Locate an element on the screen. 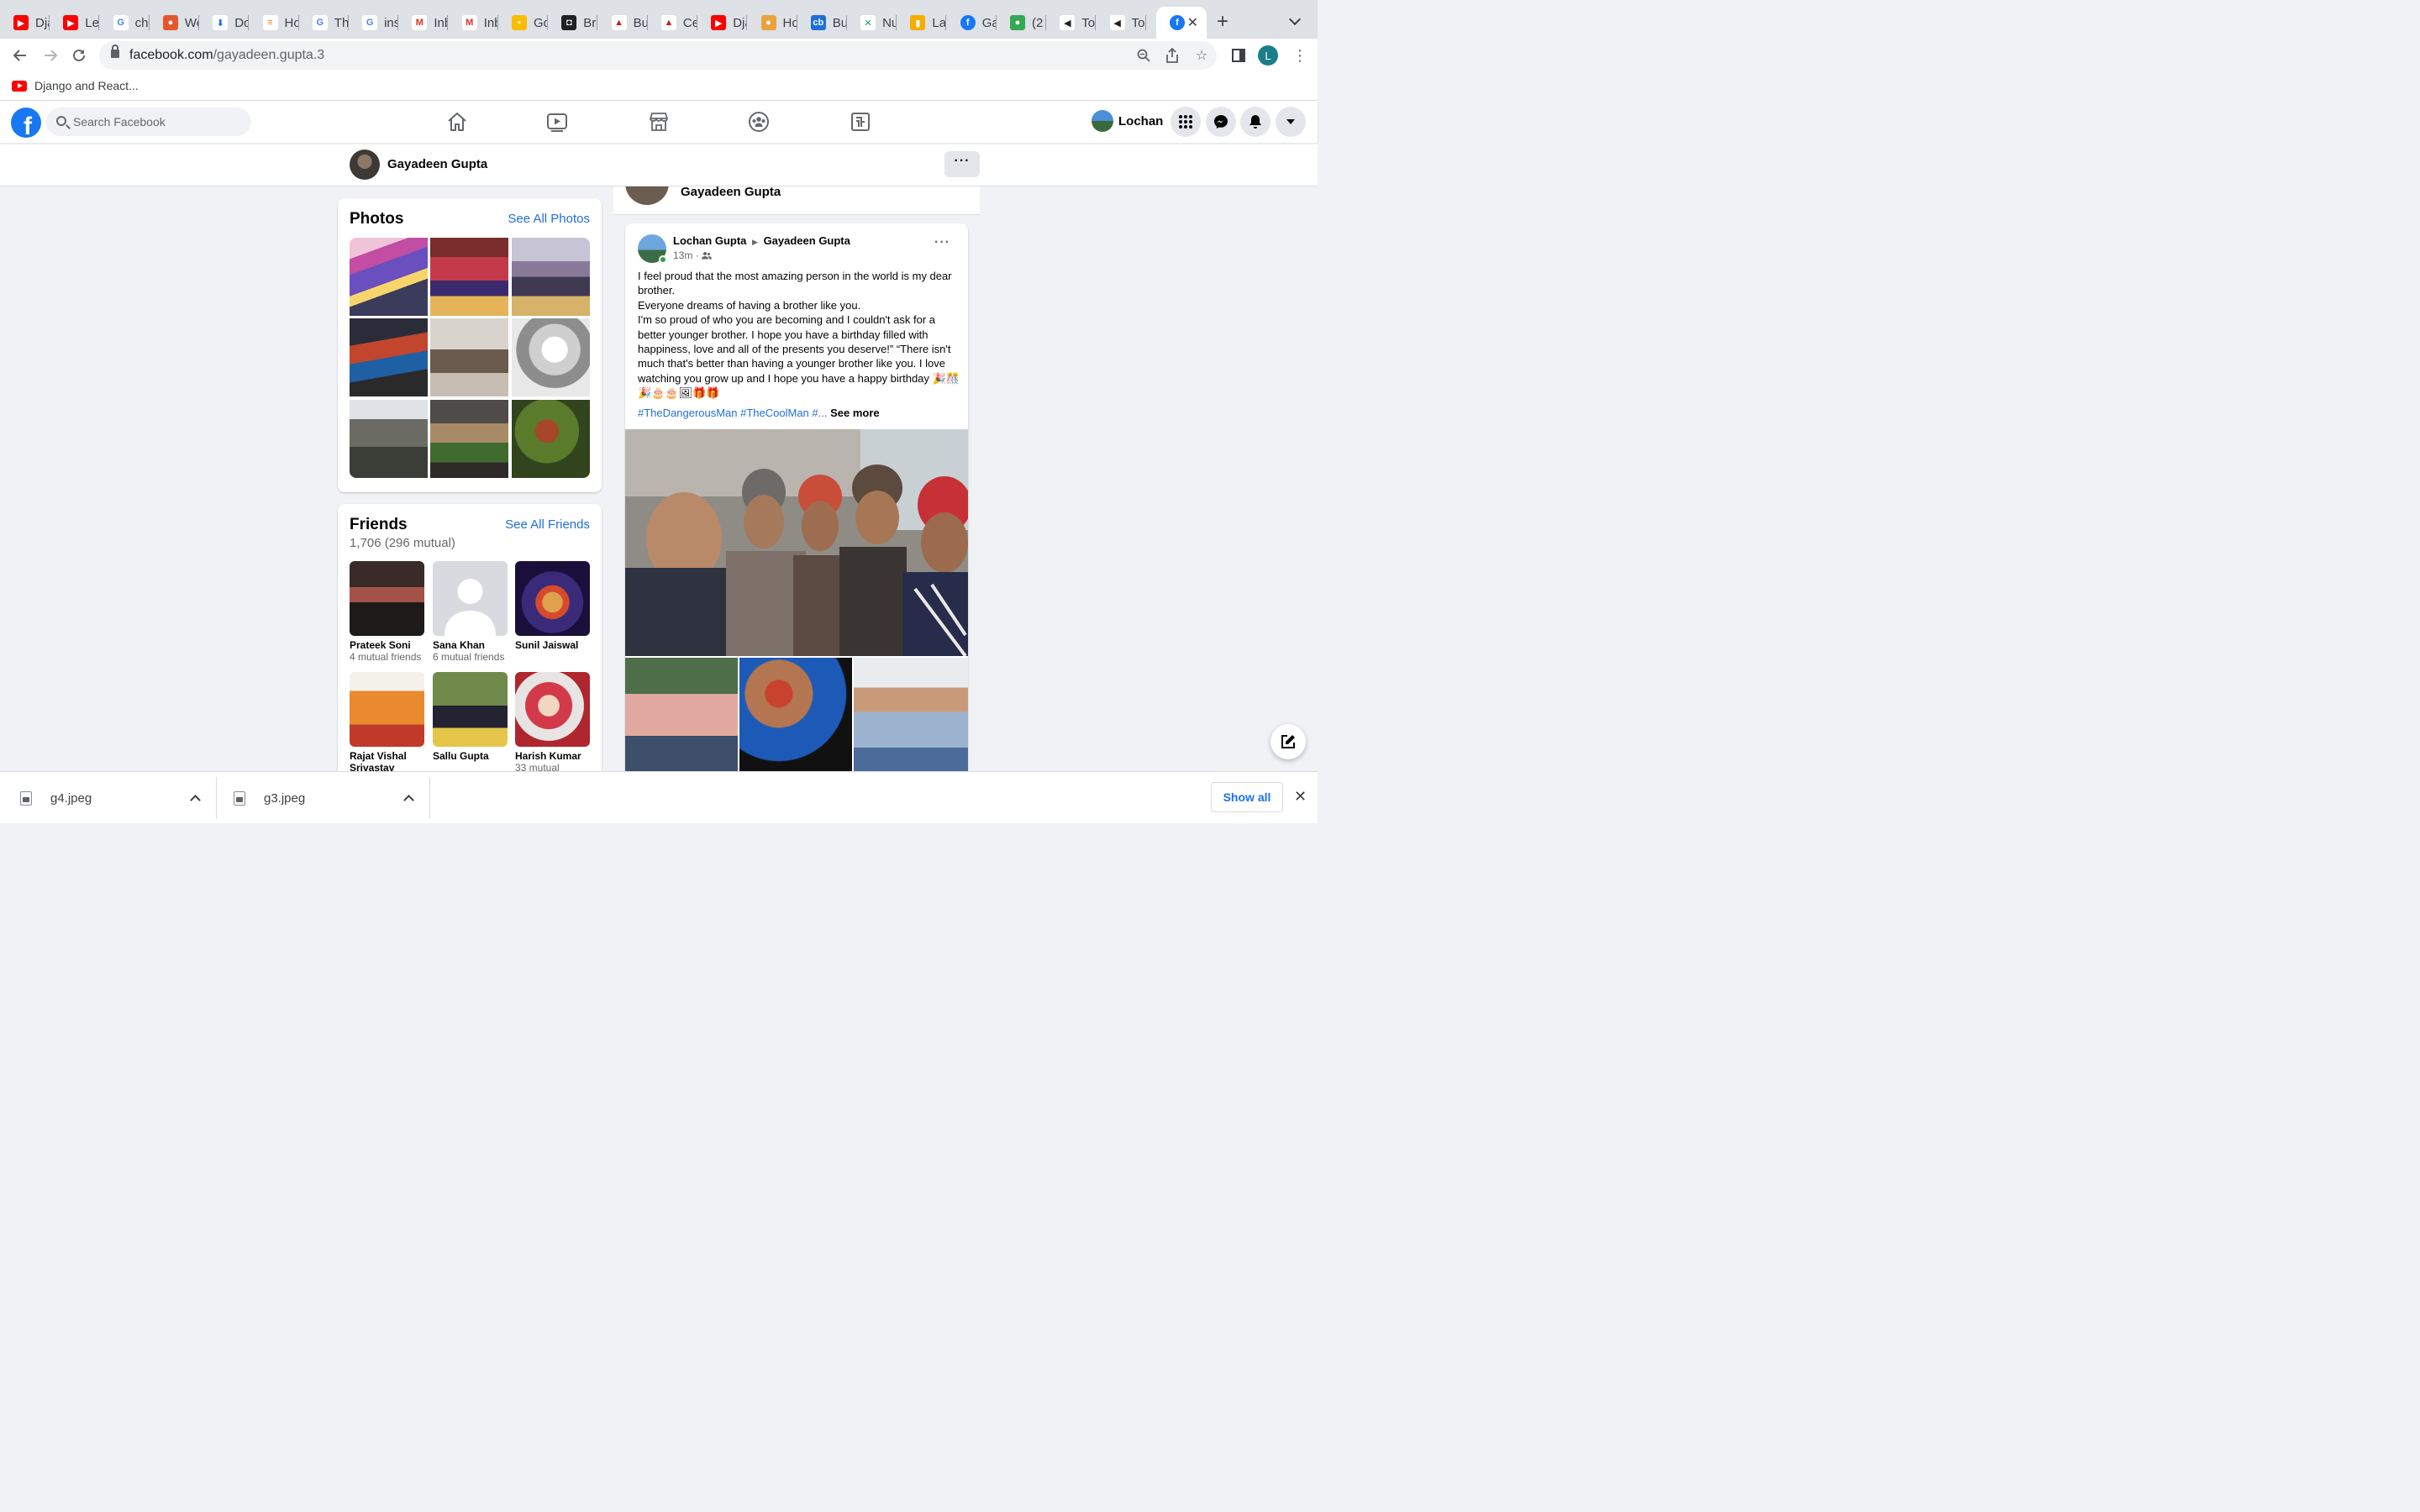  groups-icon is located at coordinates (759, 122).